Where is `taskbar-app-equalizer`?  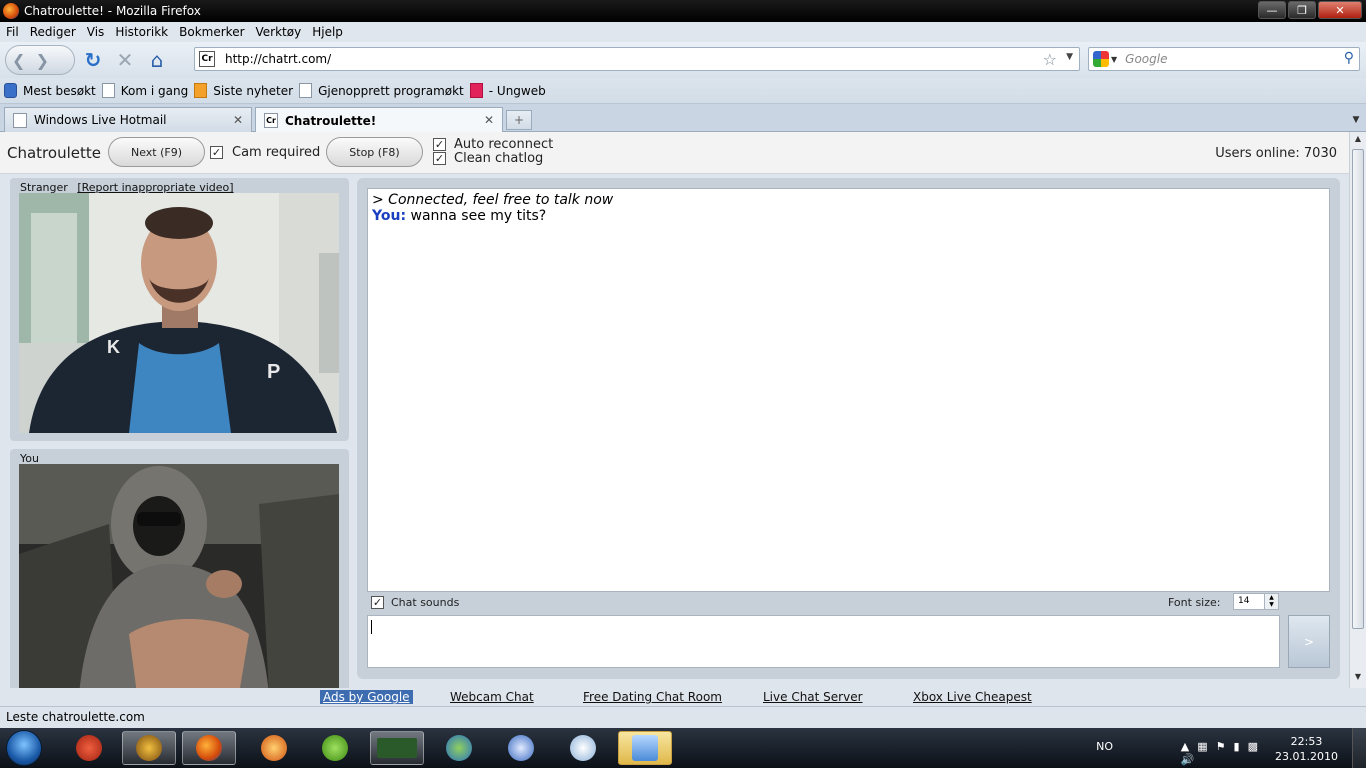 taskbar-app-equalizer is located at coordinates (397, 748).